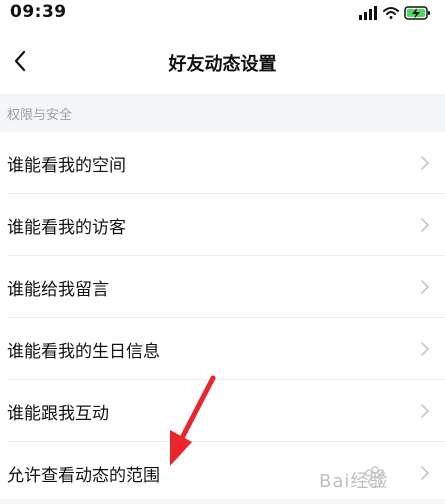 The image size is (445, 504). Describe the element at coordinates (58, 414) in the screenshot. I see `list-item-label: 谁能跟我互动` at that location.